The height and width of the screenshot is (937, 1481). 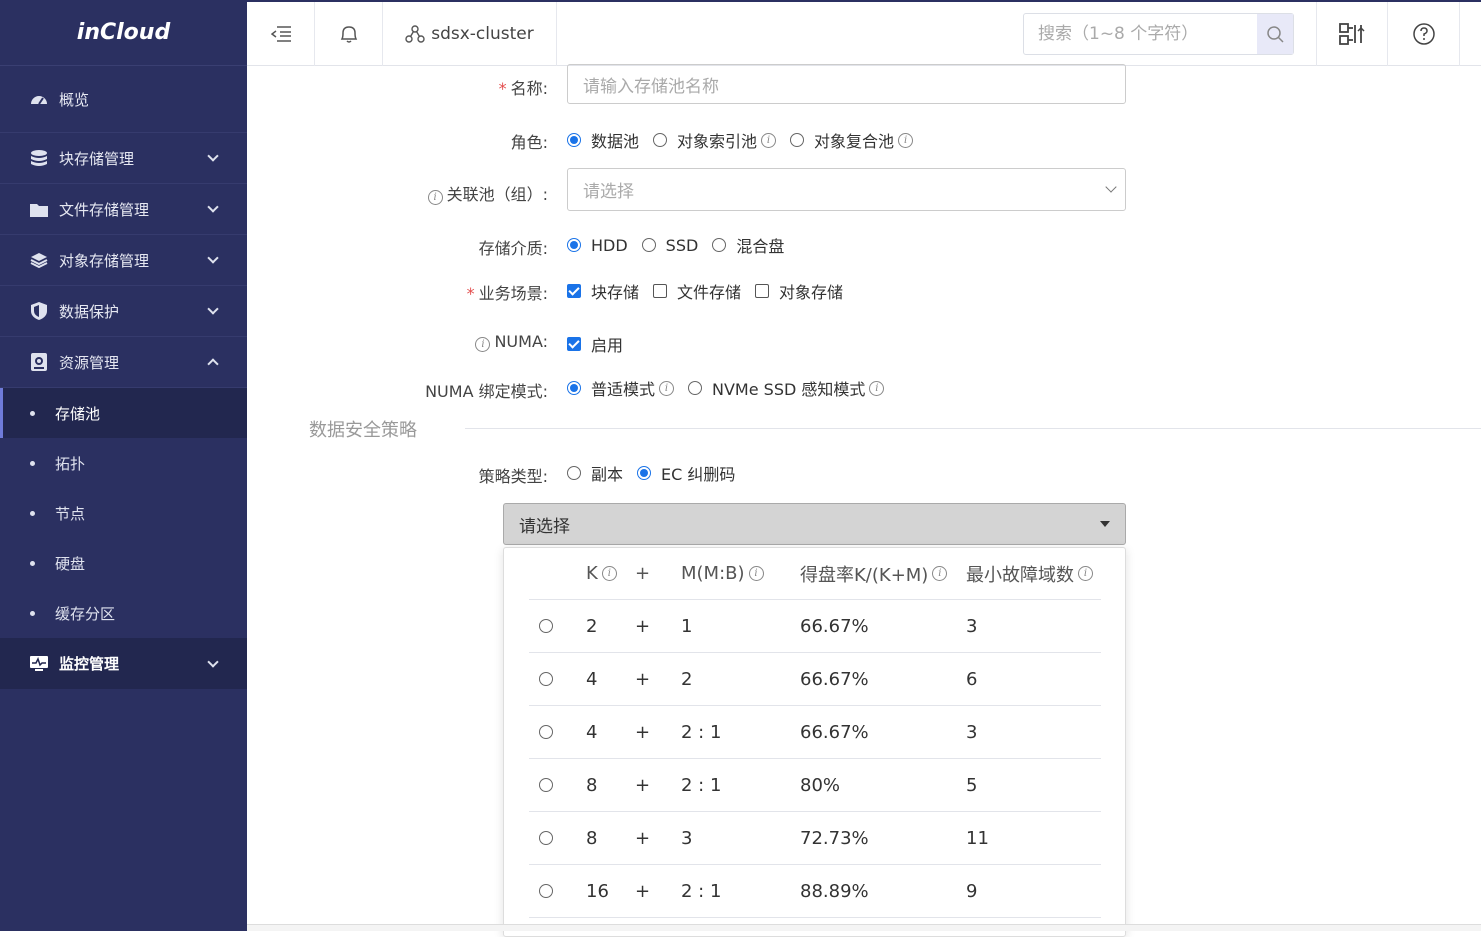 What do you see at coordinates (123, 663) in the screenshot?
I see `sidebar-item-monitoring: 监控管理` at bounding box center [123, 663].